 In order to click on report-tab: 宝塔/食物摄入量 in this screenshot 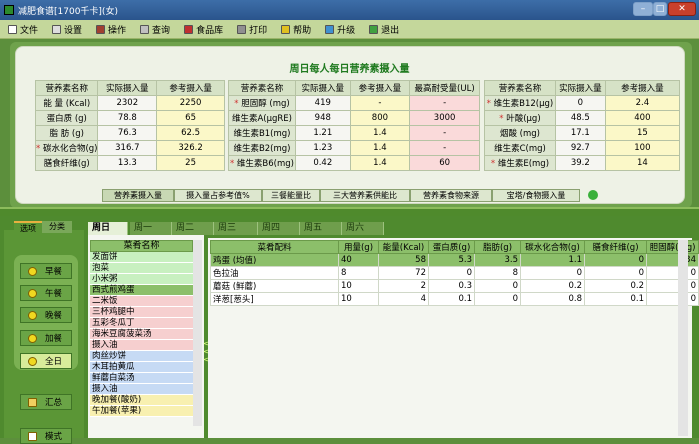, I will do `click(536, 195)`.